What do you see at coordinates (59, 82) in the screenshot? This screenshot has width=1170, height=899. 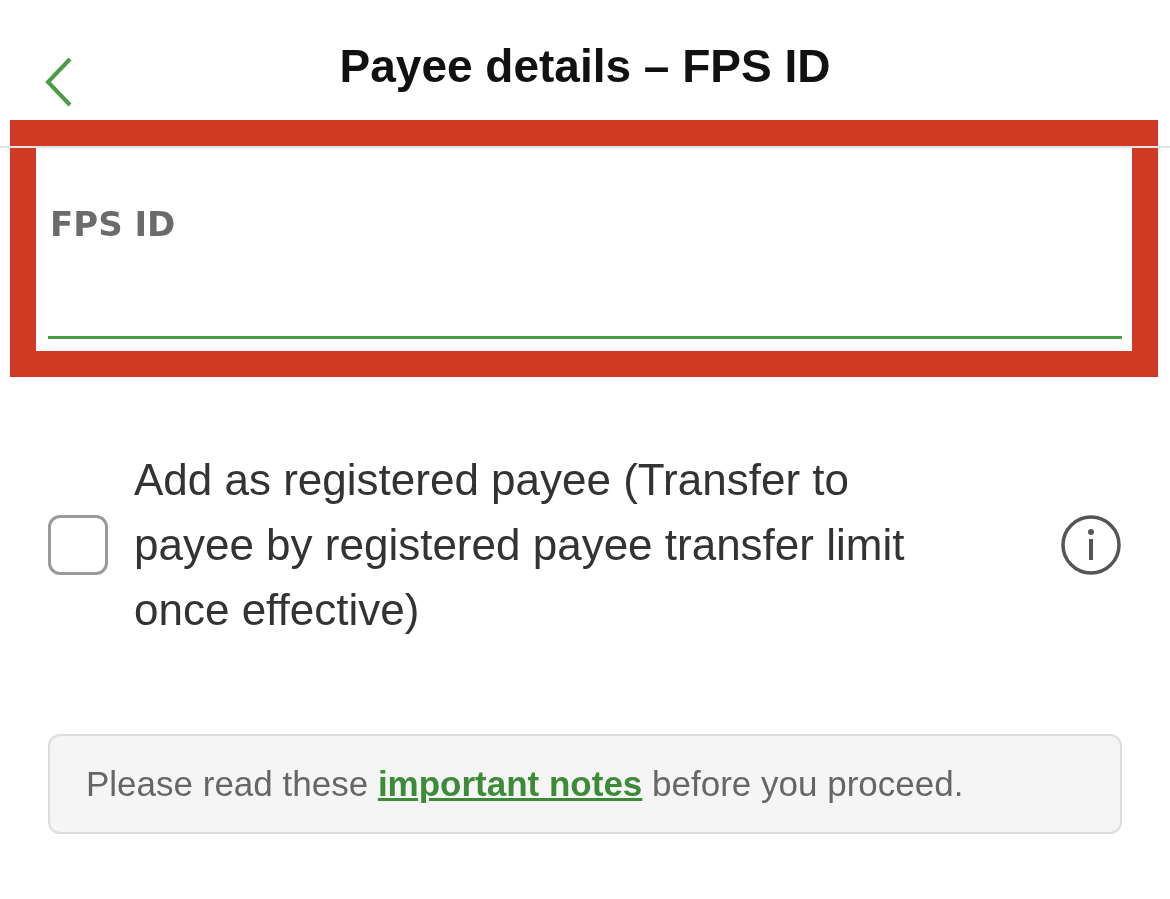 I see `back-icon` at bounding box center [59, 82].